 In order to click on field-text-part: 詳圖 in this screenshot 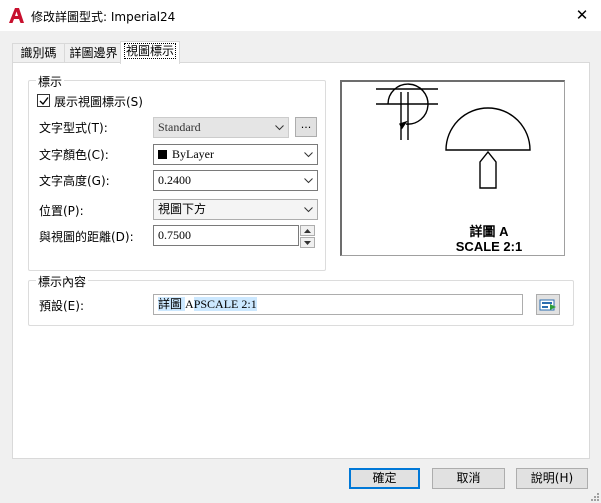, I will do `click(172, 304)`.